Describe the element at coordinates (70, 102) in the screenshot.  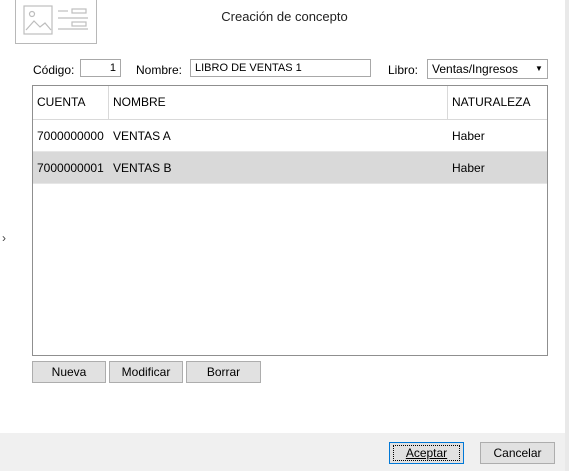
I see `column-header-cuenta: CUENTA` at that location.